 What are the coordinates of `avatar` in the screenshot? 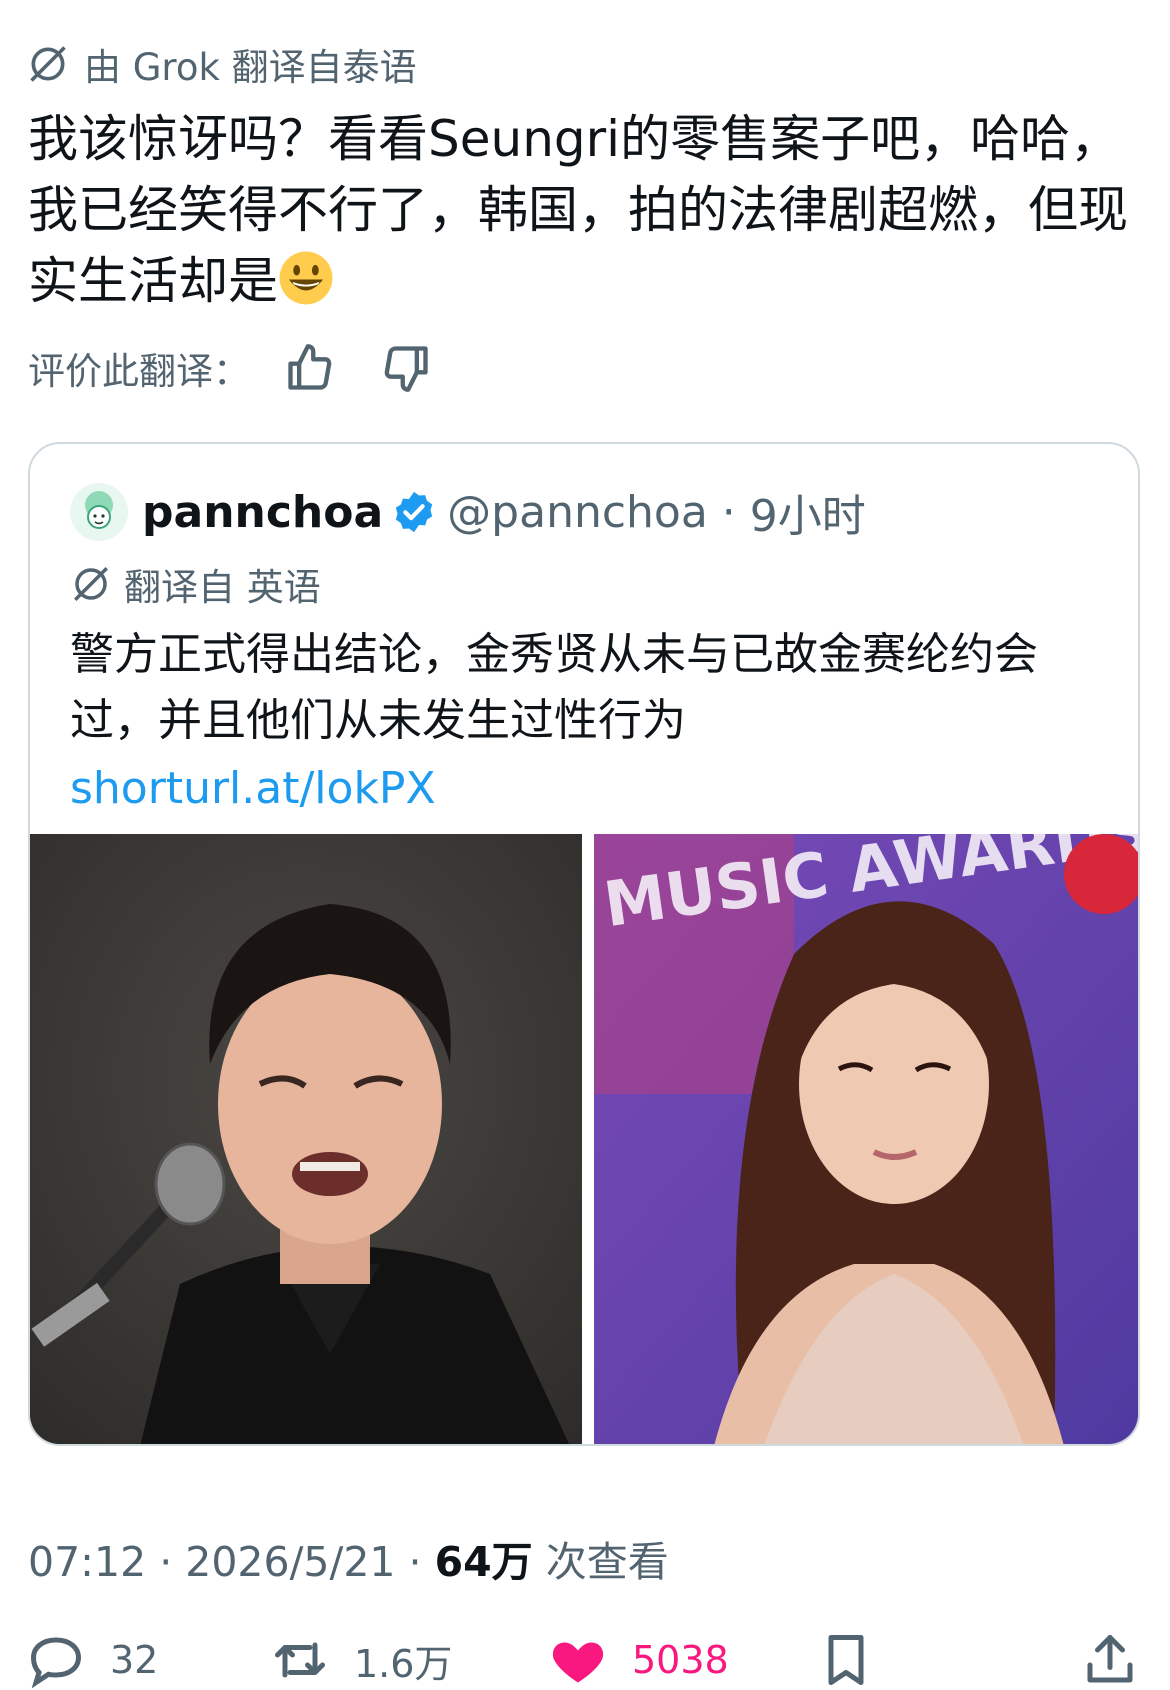 It's located at (99, 512).